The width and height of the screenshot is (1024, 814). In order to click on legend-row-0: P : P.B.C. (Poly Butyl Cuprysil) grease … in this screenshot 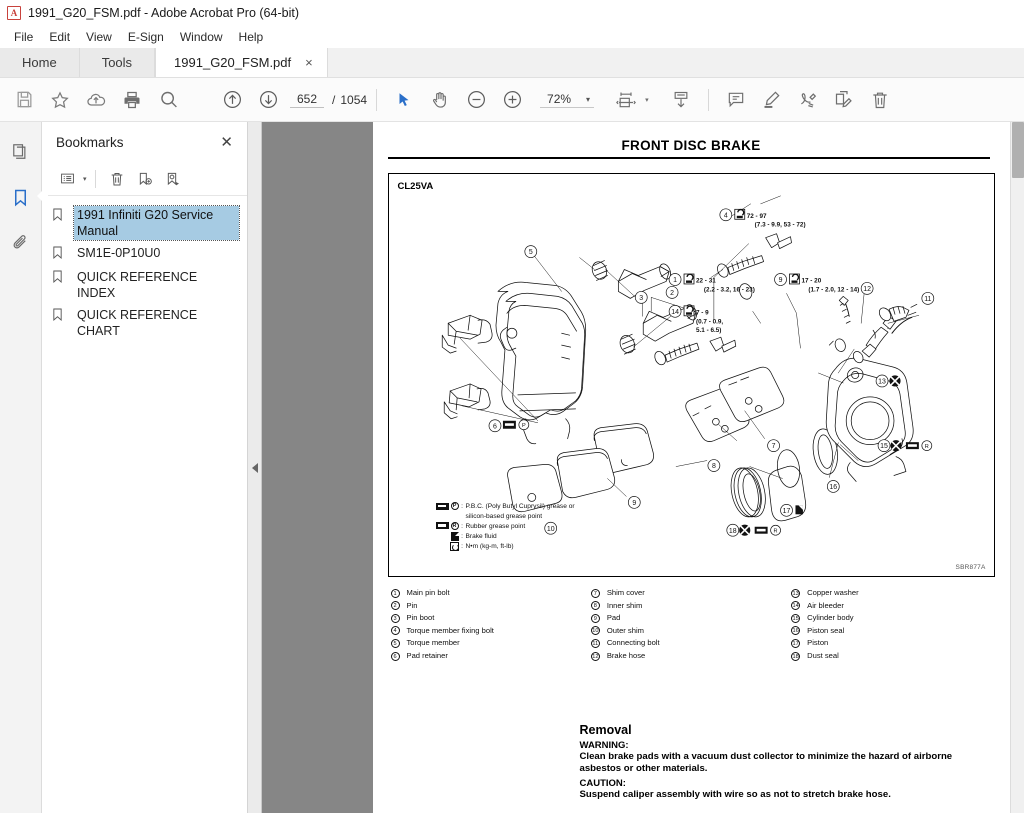, I will do `click(496, 511)`.